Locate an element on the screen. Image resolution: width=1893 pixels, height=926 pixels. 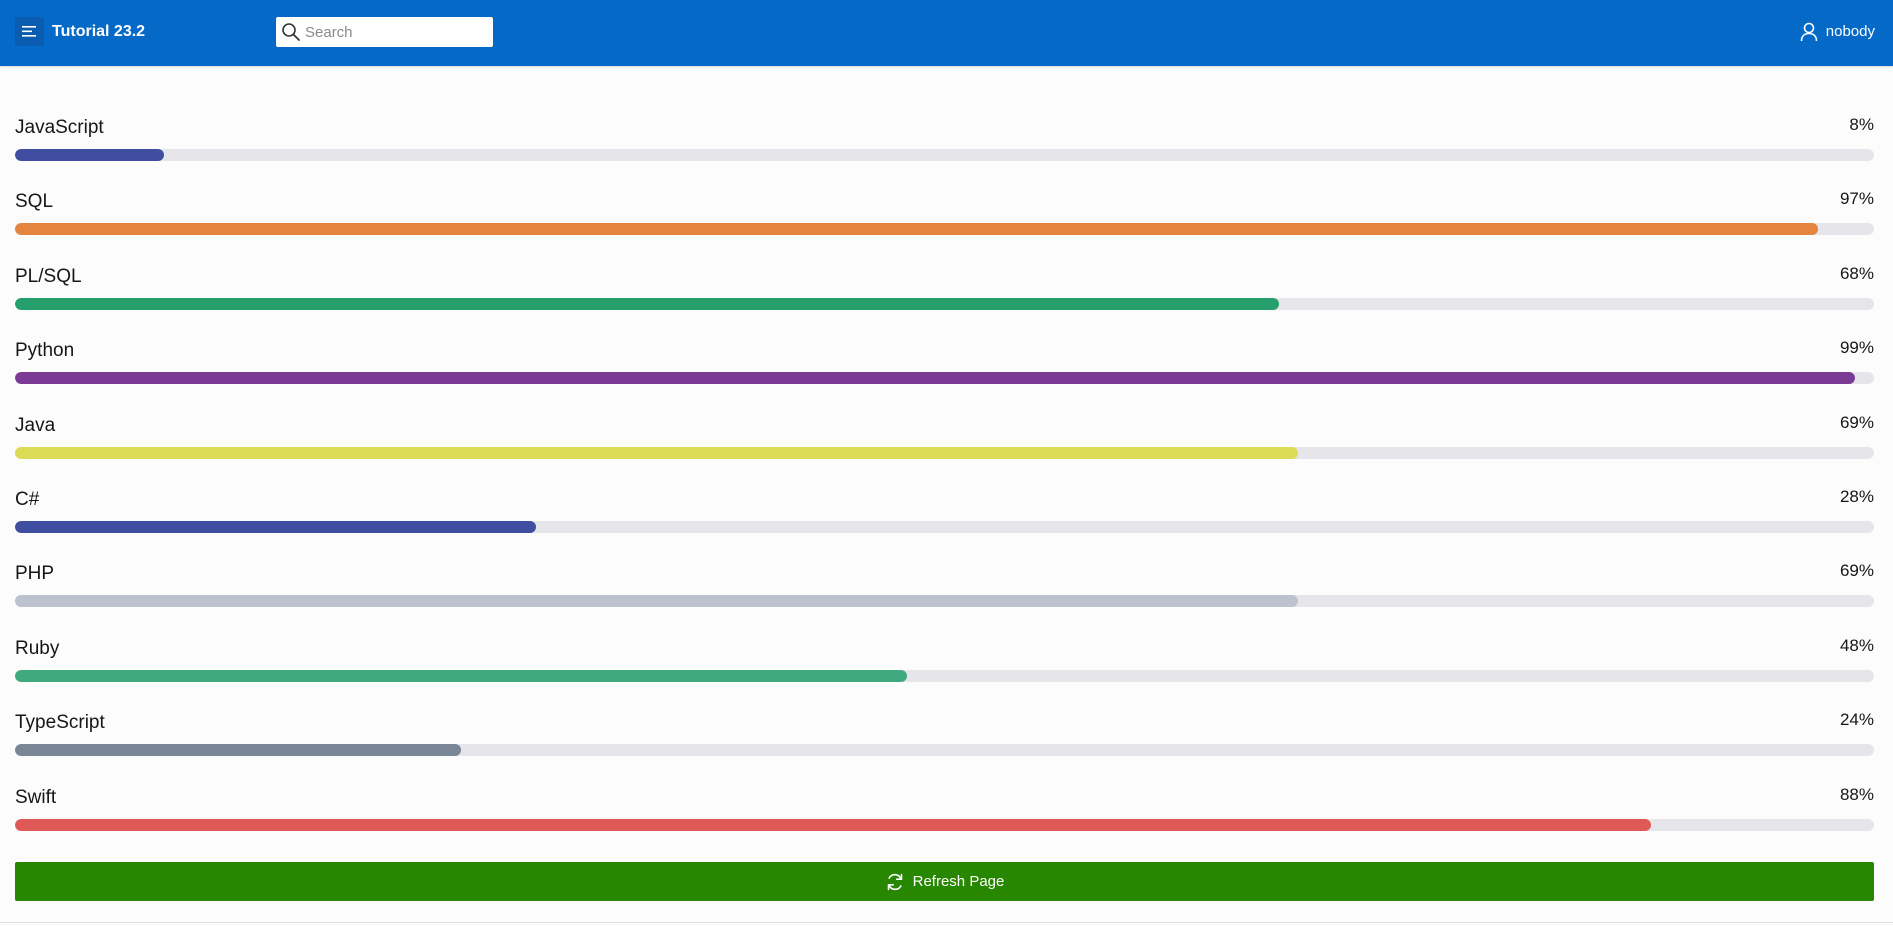
refresh-page-button: Refresh Page is located at coordinates (944, 881).